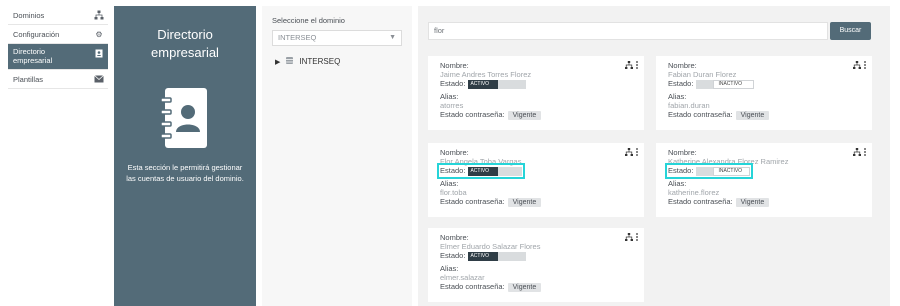  What do you see at coordinates (58, 57) in the screenshot?
I see `nav-item-directorio: Directorio empresarial` at bounding box center [58, 57].